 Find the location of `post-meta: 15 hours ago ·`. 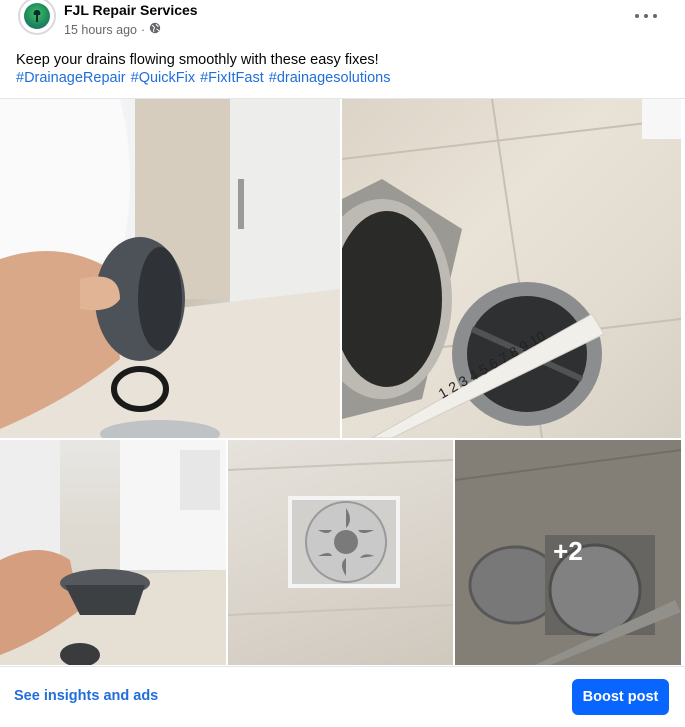

post-meta: 15 hours ago · is located at coordinates (112, 30).